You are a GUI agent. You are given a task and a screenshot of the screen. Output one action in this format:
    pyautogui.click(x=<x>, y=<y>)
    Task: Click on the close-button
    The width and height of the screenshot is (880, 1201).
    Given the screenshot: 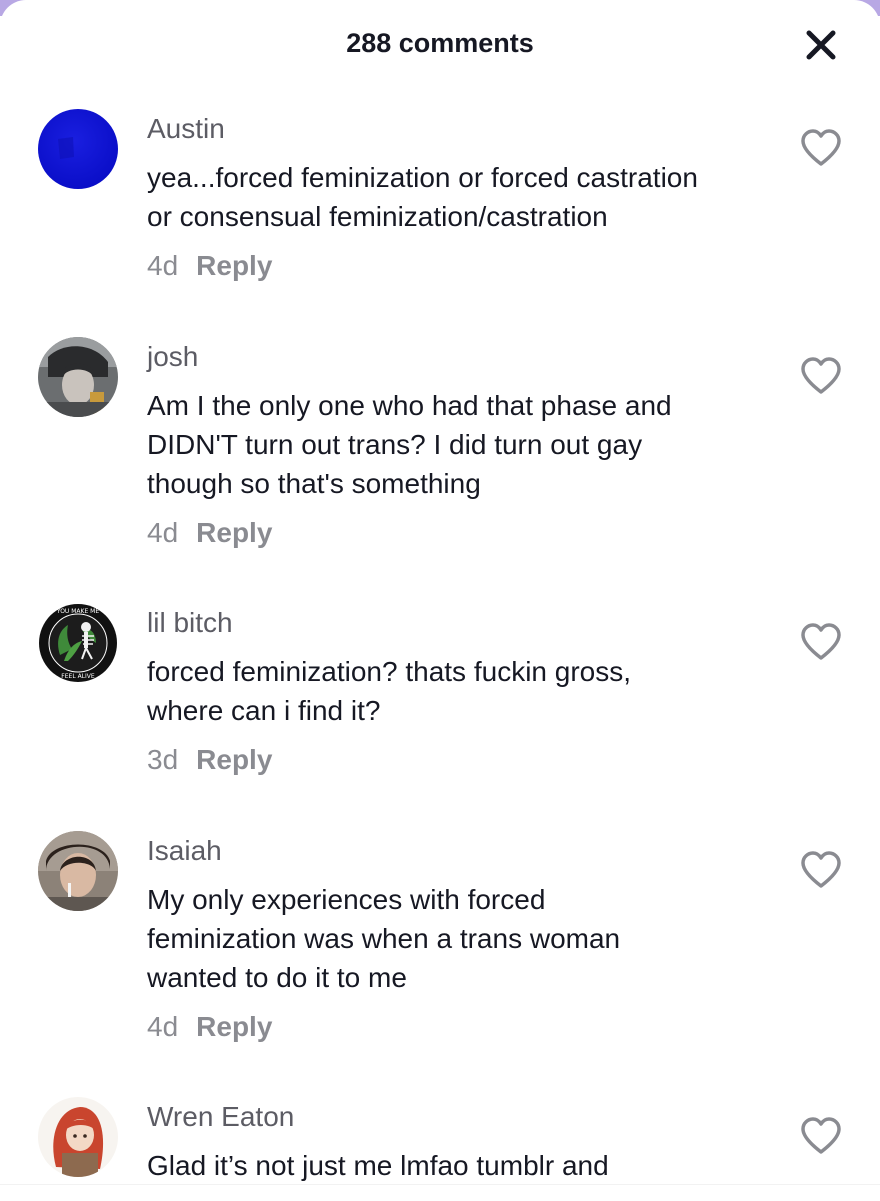 What is the action you would take?
    pyautogui.click(x=821, y=45)
    